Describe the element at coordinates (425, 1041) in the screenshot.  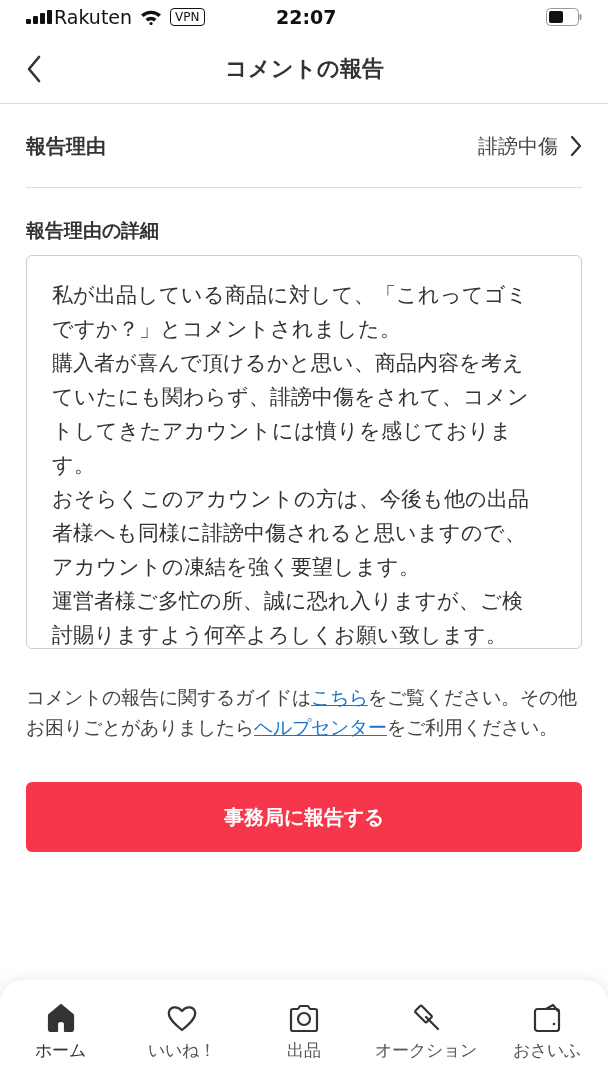
I see `tab-item: オークション` at that location.